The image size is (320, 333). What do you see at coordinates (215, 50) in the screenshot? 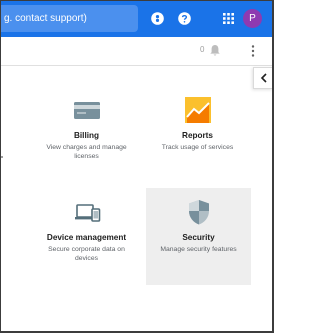
I see `bell-icon` at bounding box center [215, 50].